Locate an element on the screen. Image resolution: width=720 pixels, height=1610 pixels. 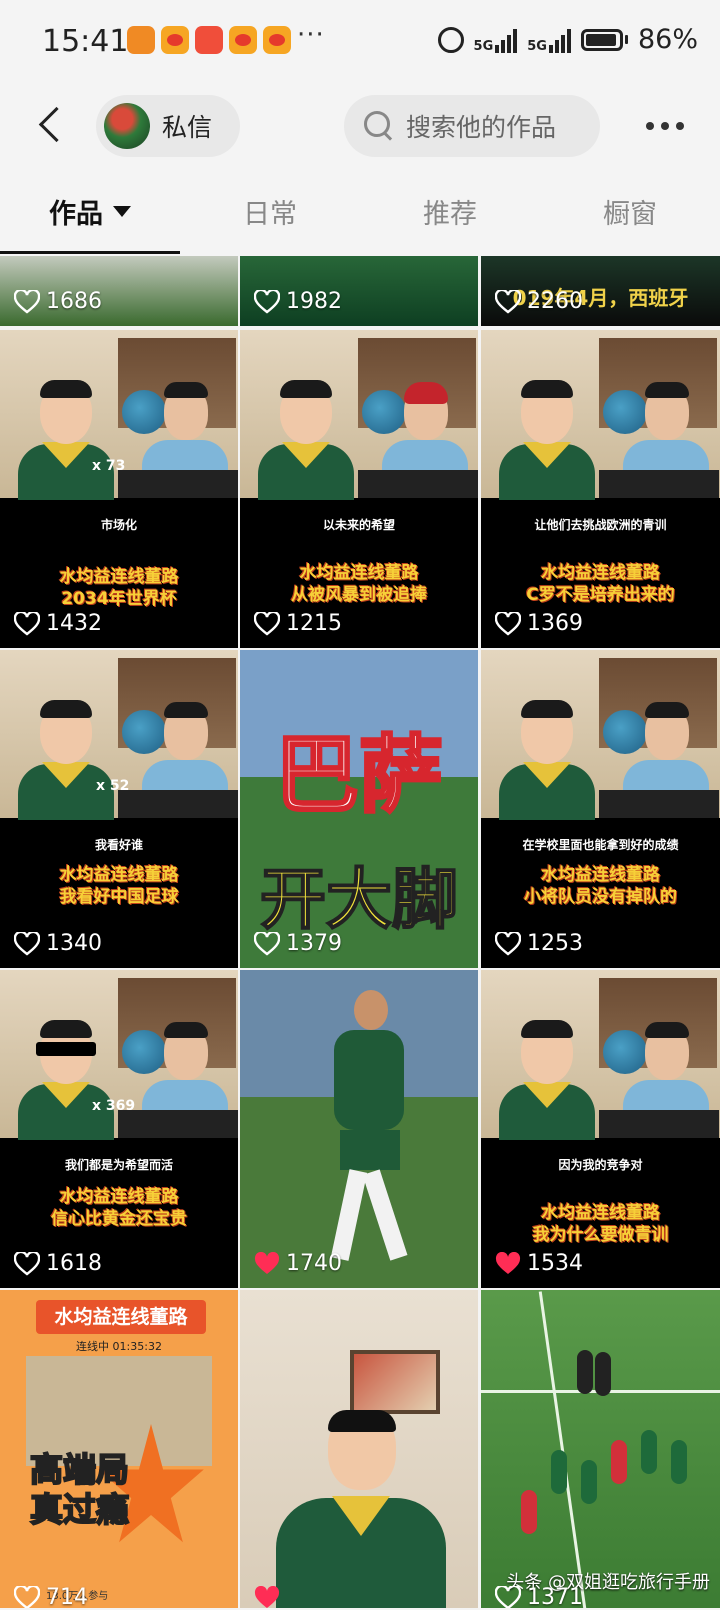
caret-down-icon is located at coordinates (122, 211).